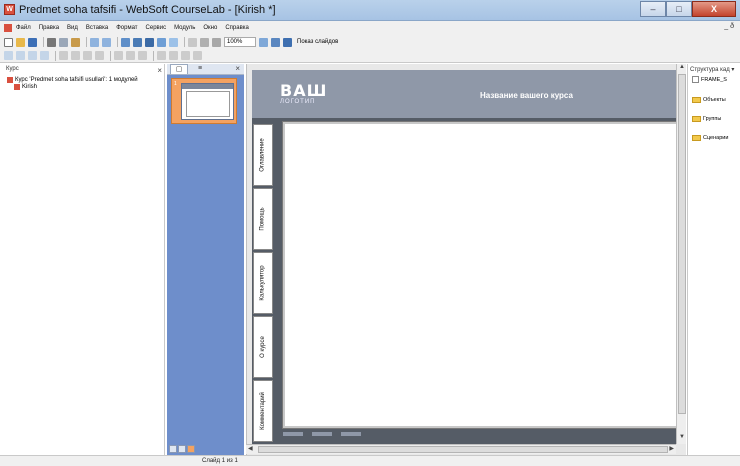 The width and height of the screenshot is (740, 466). I want to click on view-buttons, so click(182, 449).